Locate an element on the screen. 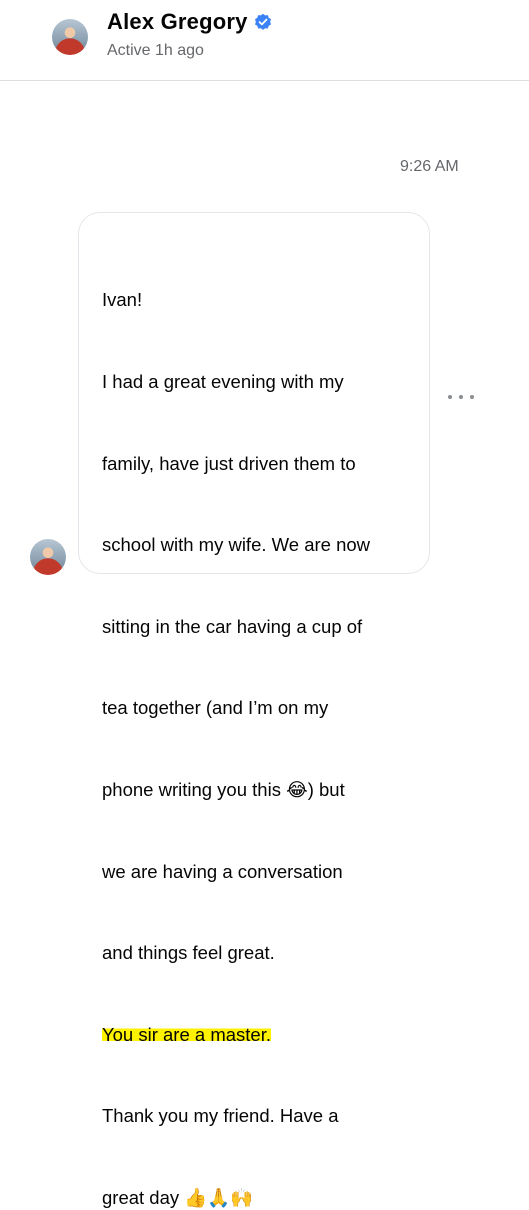  more-horizontal-icon is located at coordinates (461, 397).